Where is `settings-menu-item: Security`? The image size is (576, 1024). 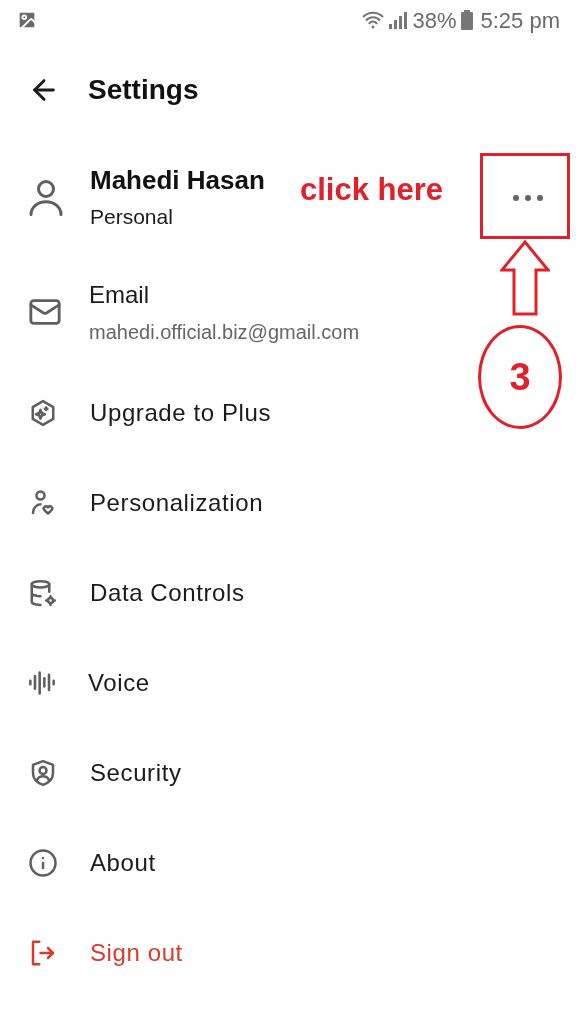 settings-menu-item: Security is located at coordinates (288, 773).